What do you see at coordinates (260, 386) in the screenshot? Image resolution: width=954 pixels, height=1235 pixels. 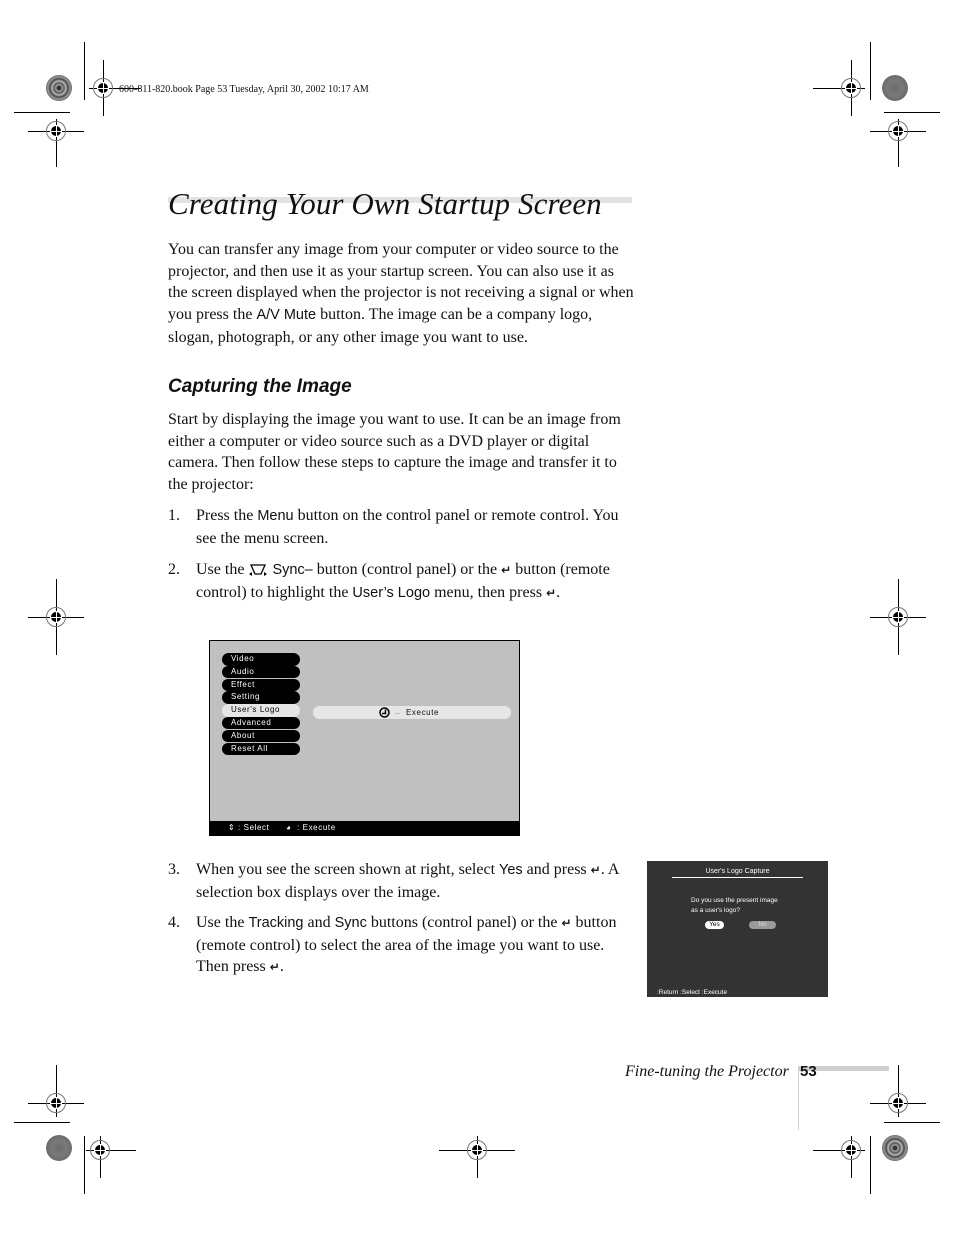 I see `section-heading: Capturing the Image` at bounding box center [260, 386].